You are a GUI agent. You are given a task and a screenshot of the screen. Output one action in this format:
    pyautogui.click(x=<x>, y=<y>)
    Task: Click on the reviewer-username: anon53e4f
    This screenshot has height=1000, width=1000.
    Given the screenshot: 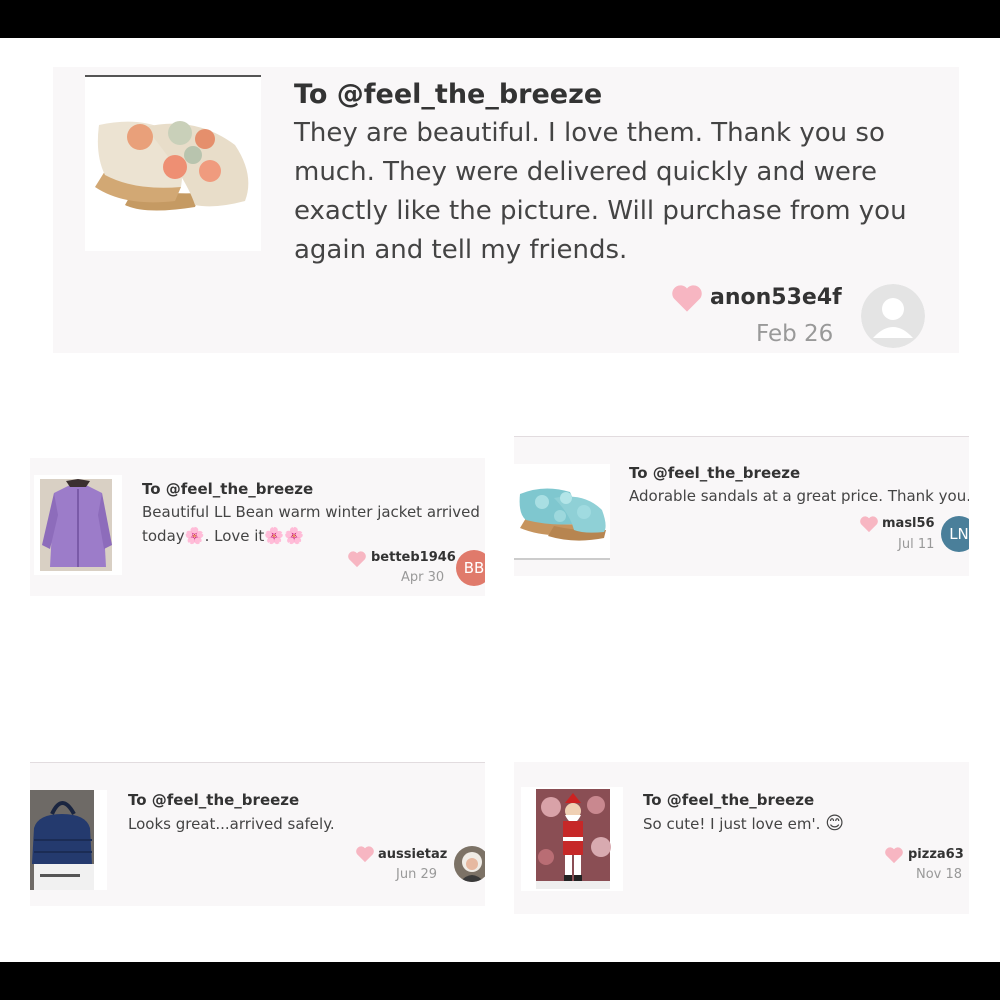 What is the action you would take?
    pyautogui.click(x=776, y=297)
    